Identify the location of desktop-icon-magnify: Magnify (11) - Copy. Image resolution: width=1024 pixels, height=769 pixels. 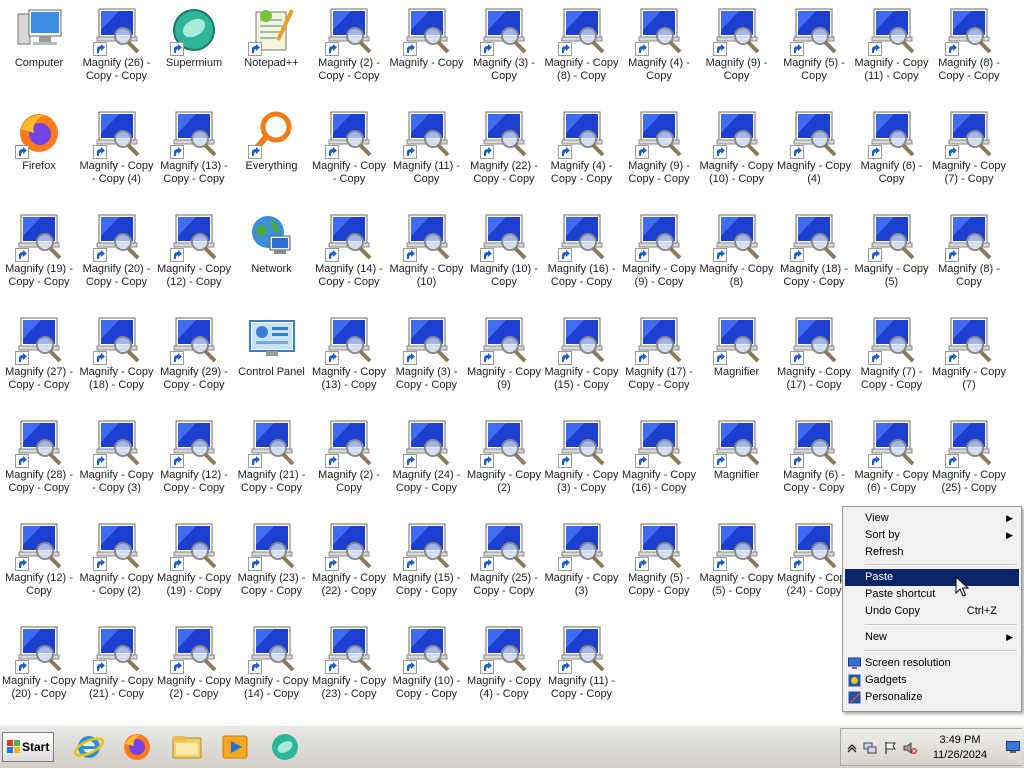
(427, 152).